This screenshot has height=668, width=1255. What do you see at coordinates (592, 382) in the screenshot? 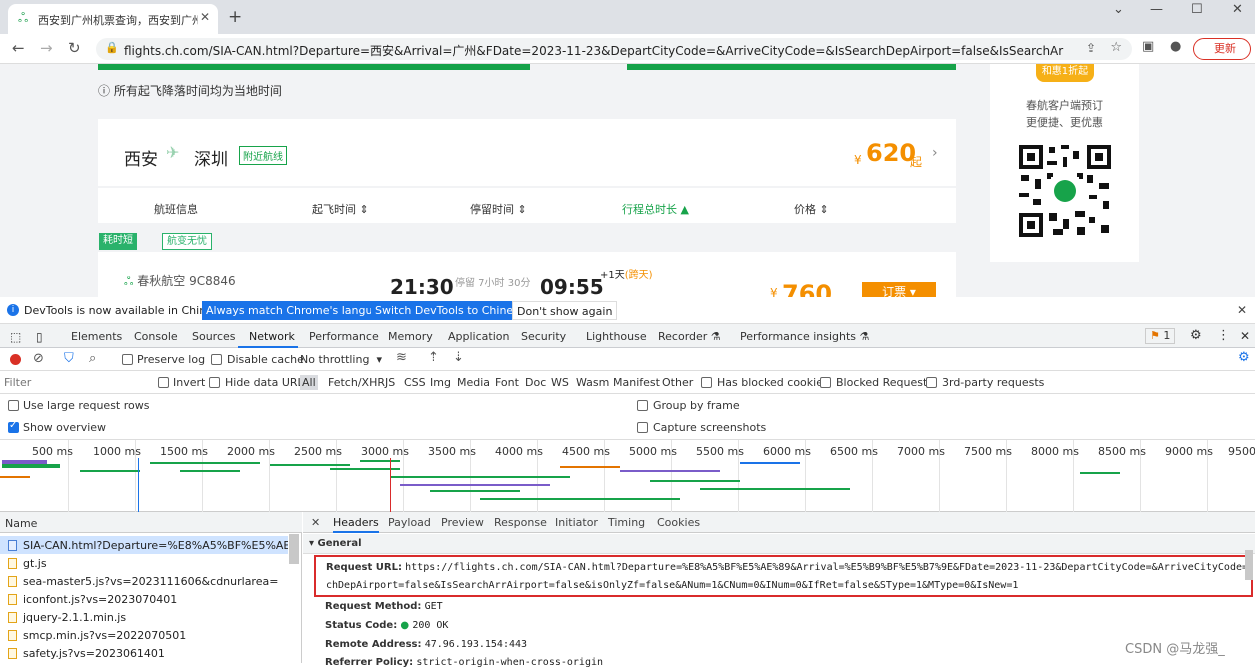
I see `type-wasm: Wasm` at bounding box center [592, 382].